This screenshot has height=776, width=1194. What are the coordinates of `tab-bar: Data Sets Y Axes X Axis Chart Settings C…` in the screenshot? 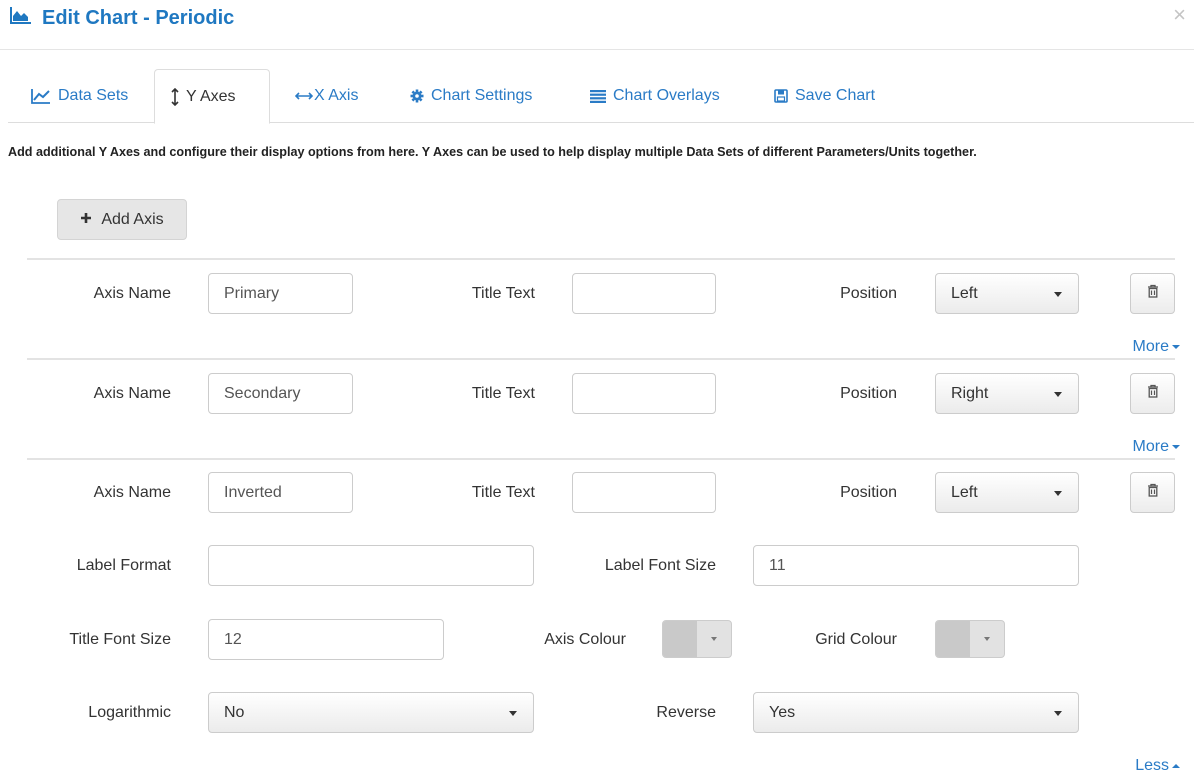 It's located at (601, 96).